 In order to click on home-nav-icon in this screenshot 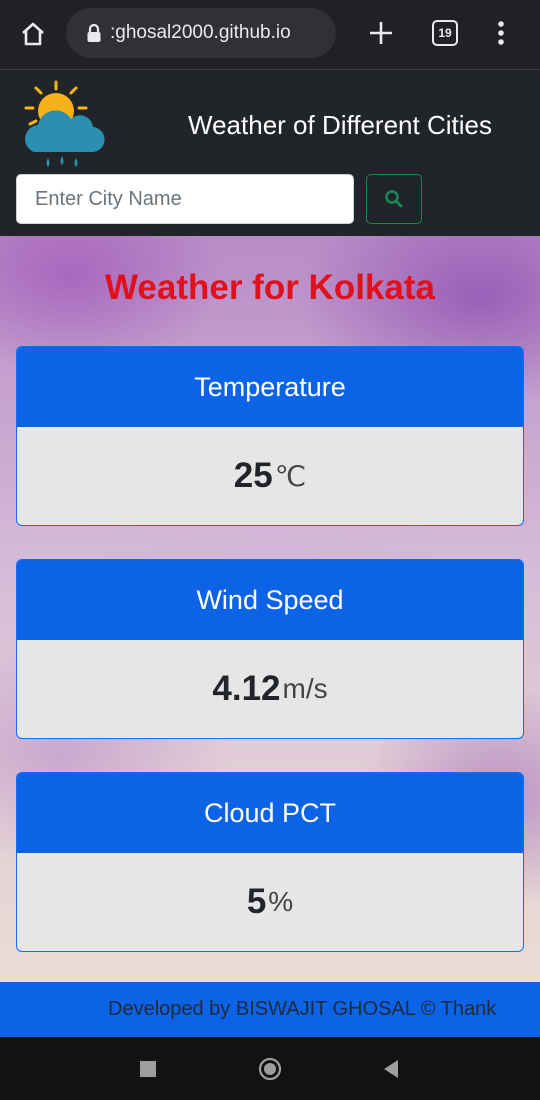, I will do `click(270, 1069)`.